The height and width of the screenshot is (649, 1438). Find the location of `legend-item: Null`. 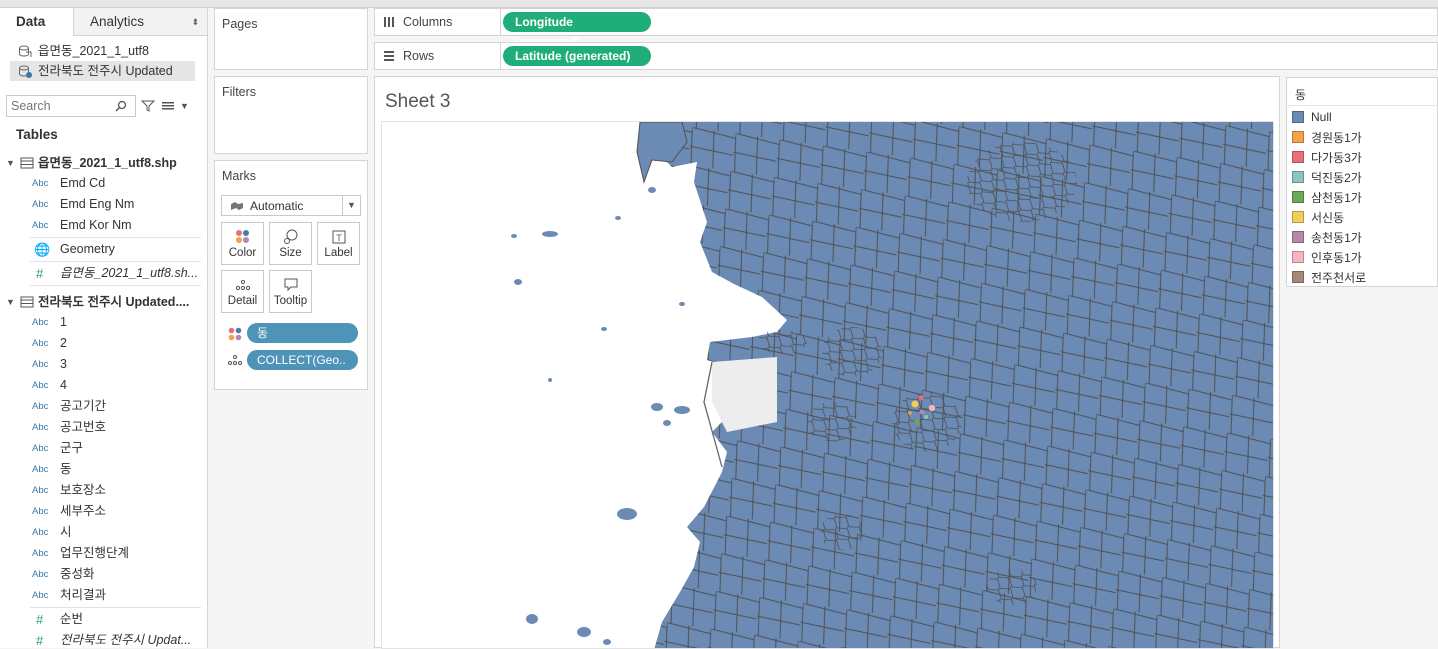

legend-item: Null is located at coordinates (1362, 117).